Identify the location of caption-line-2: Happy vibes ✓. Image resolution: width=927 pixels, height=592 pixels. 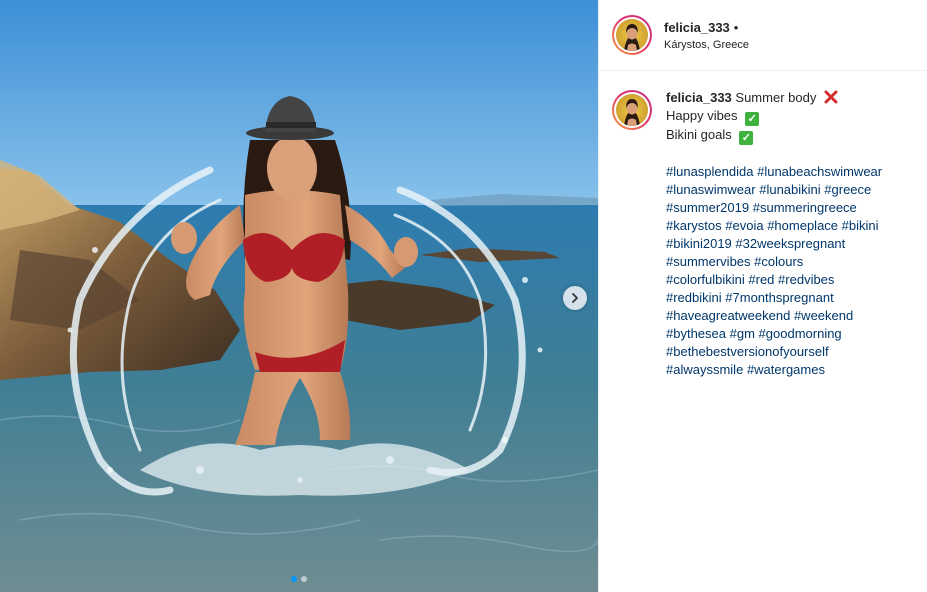
(774, 116).